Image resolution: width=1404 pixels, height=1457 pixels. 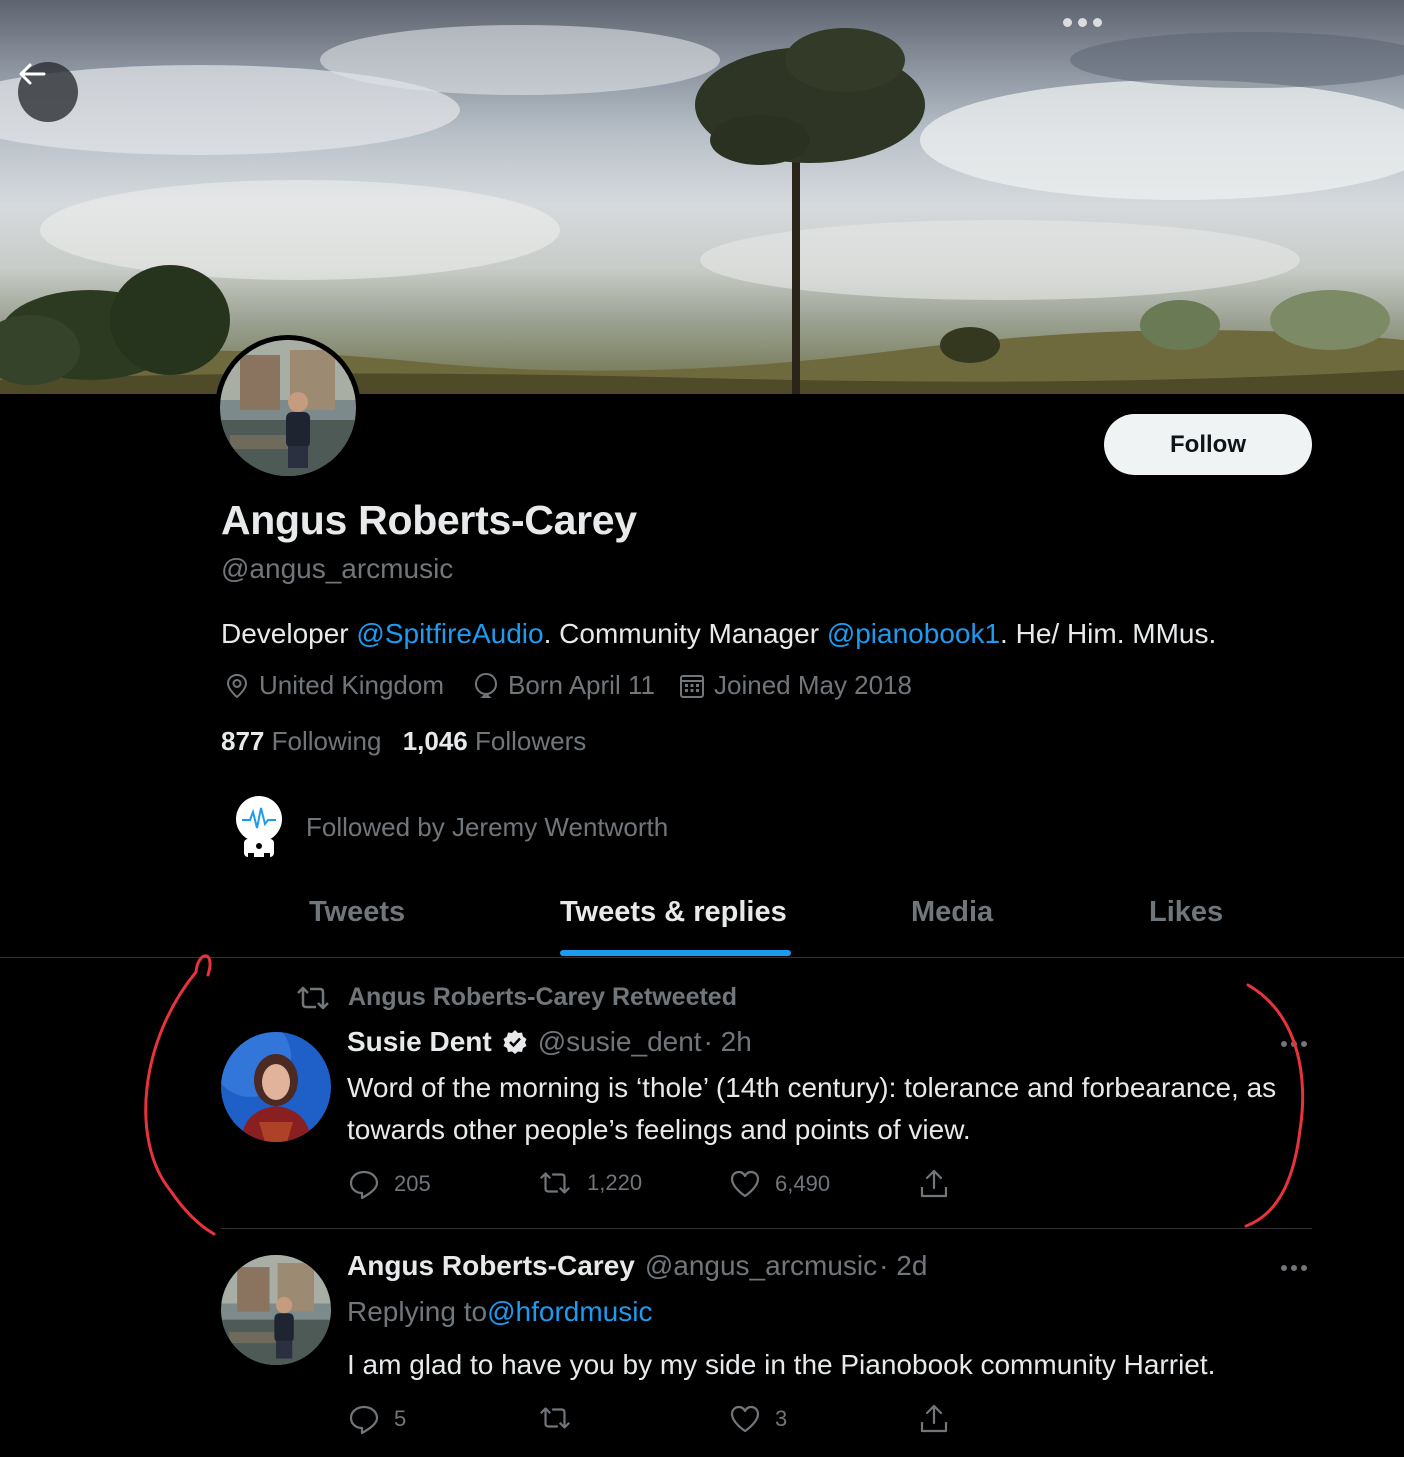 I want to click on profile-tabs: Tweets Tweets & replies Media Likes, so click(x=766, y=919).